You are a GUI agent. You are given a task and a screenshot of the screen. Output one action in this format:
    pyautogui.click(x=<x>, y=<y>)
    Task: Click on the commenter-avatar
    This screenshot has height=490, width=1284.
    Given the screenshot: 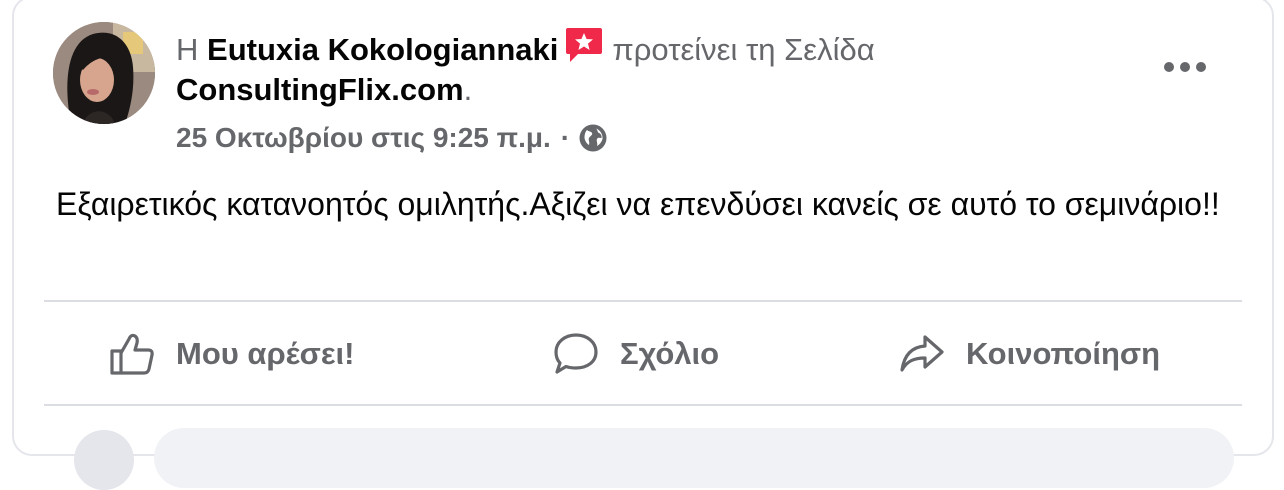 What is the action you would take?
    pyautogui.click(x=104, y=460)
    